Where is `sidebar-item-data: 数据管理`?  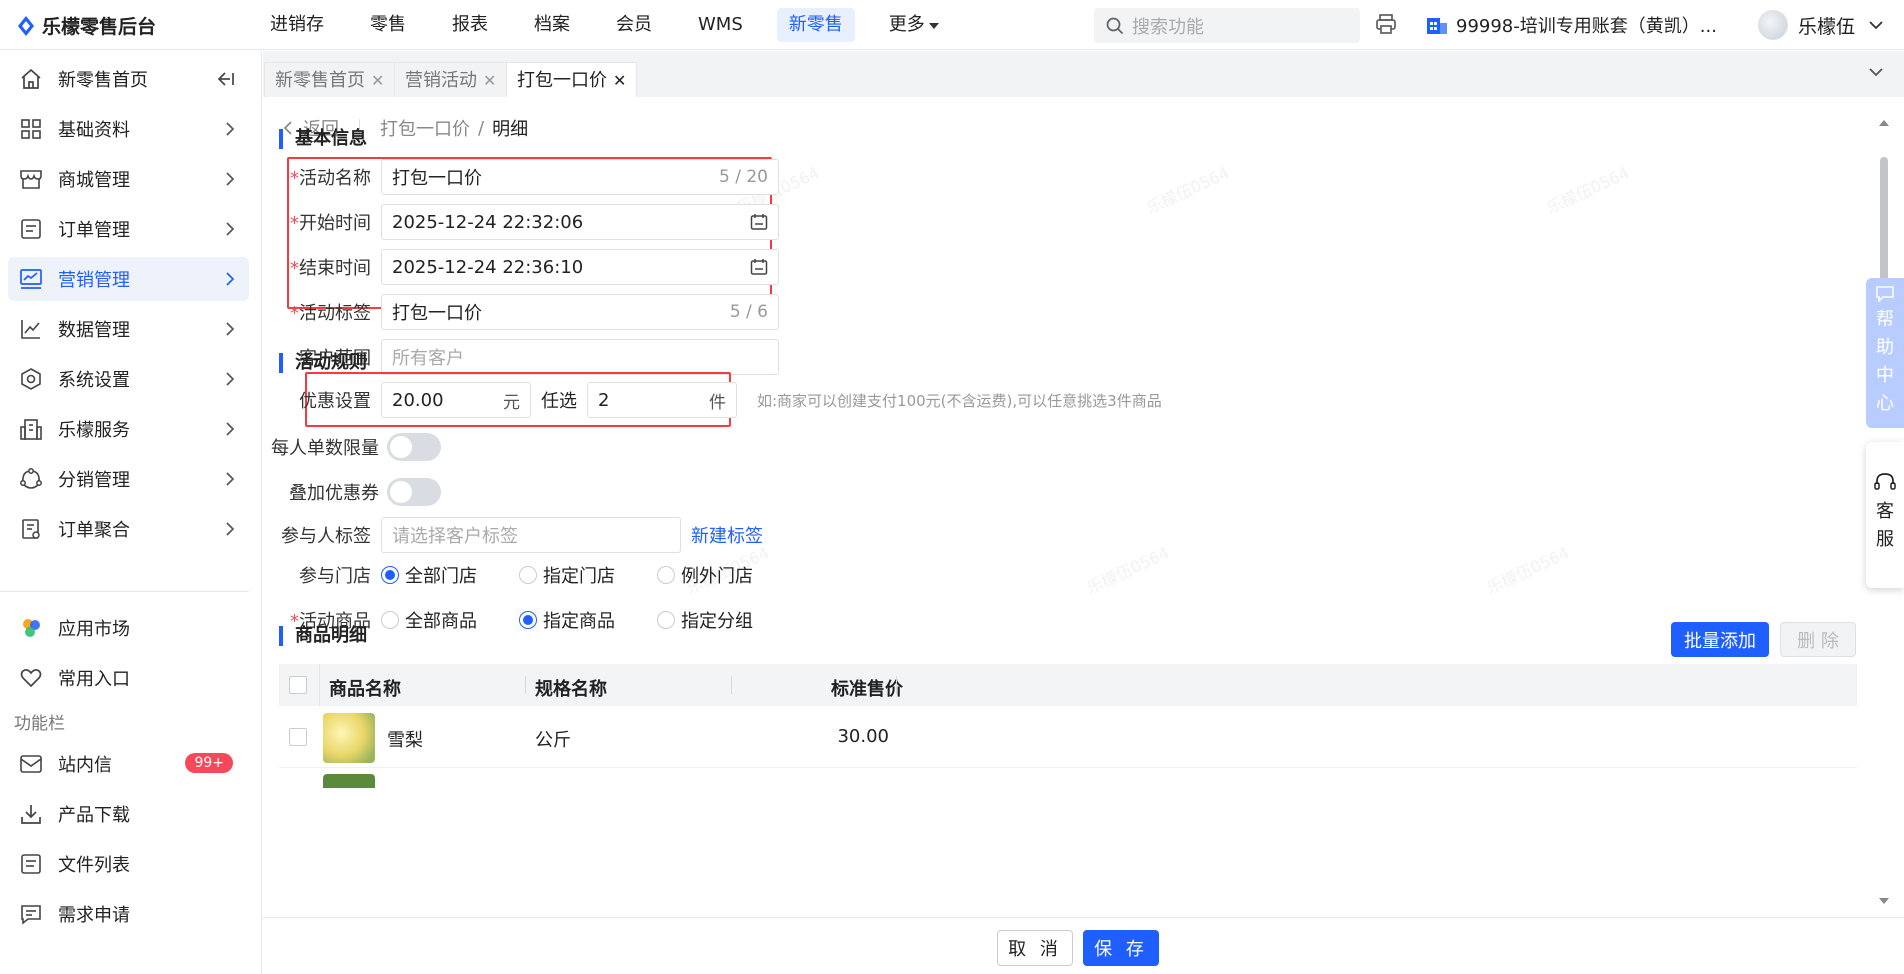 sidebar-item-data: 数据管理 is located at coordinates (128, 329).